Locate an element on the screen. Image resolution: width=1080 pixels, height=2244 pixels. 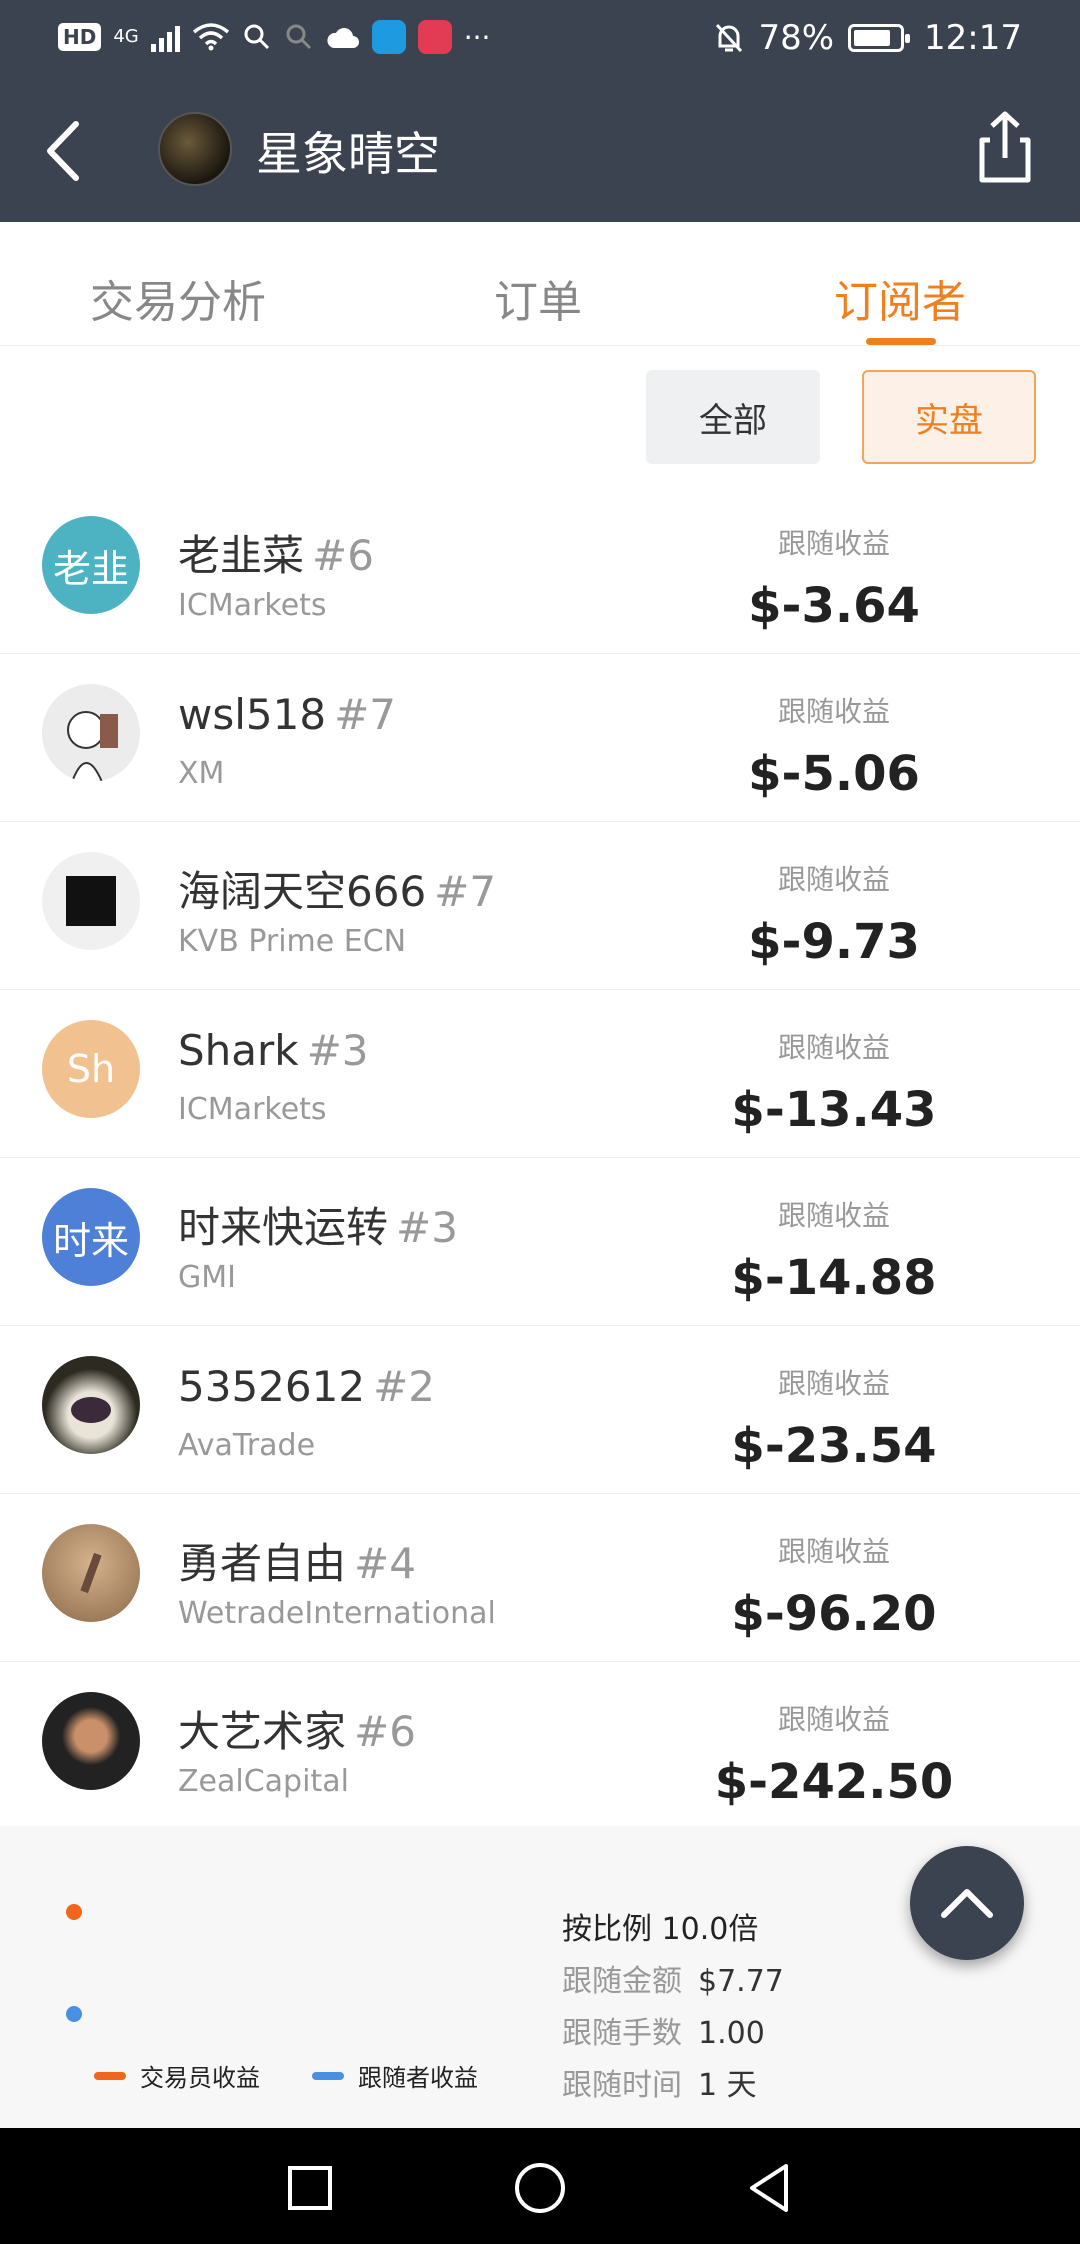
tab-bar: 交易分析 订单 订阅者 is located at coordinates (540, 284).